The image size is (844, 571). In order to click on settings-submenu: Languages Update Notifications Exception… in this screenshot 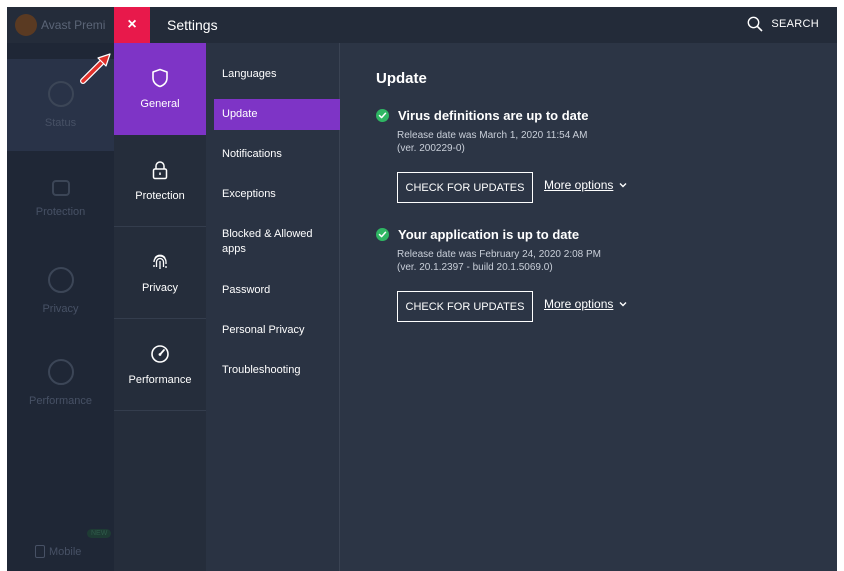, I will do `click(273, 307)`.